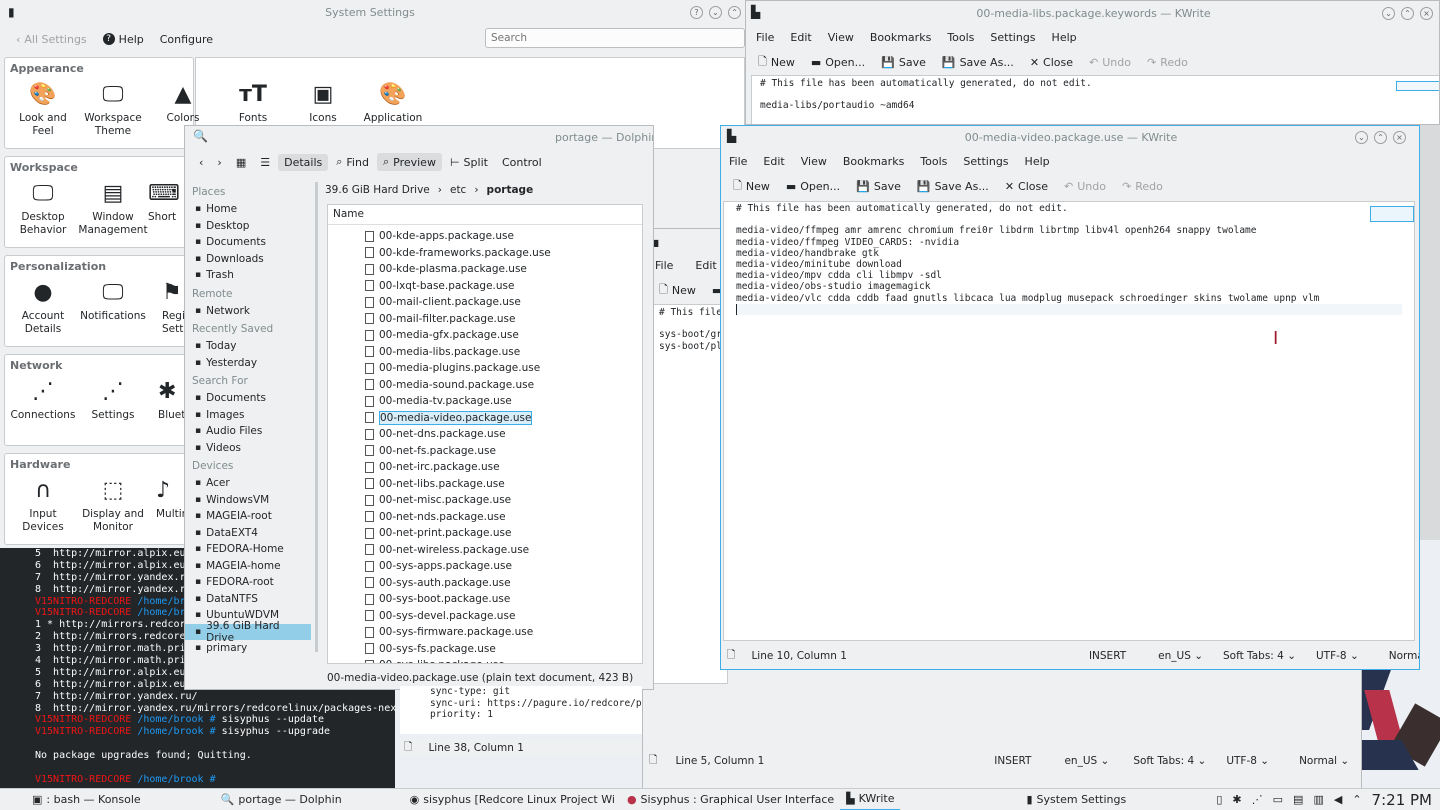 The height and width of the screenshot is (810, 1440). Describe the element at coordinates (696, 12) in the screenshot. I see `help-control-icon: ?` at that location.